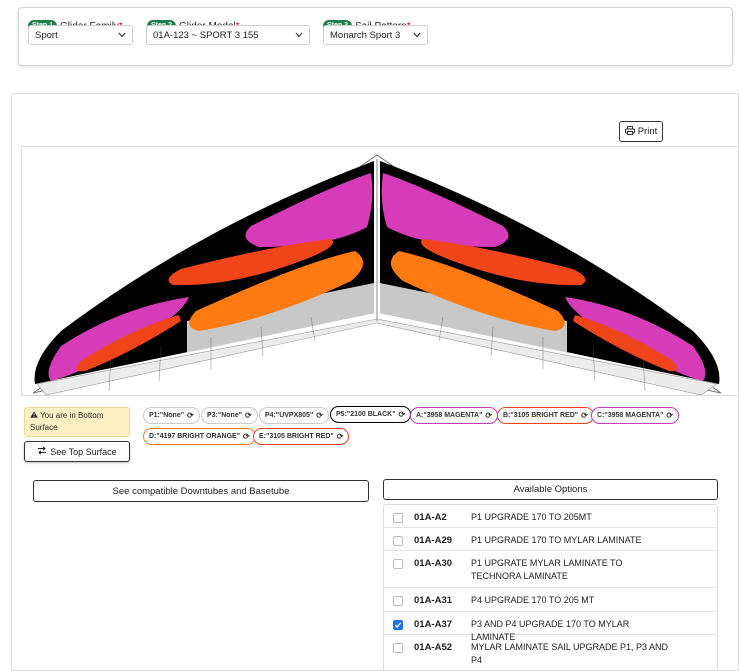 Image resolution: width=739 pixels, height=671 pixels. I want to click on pill-label: P3:"None", so click(225, 415).